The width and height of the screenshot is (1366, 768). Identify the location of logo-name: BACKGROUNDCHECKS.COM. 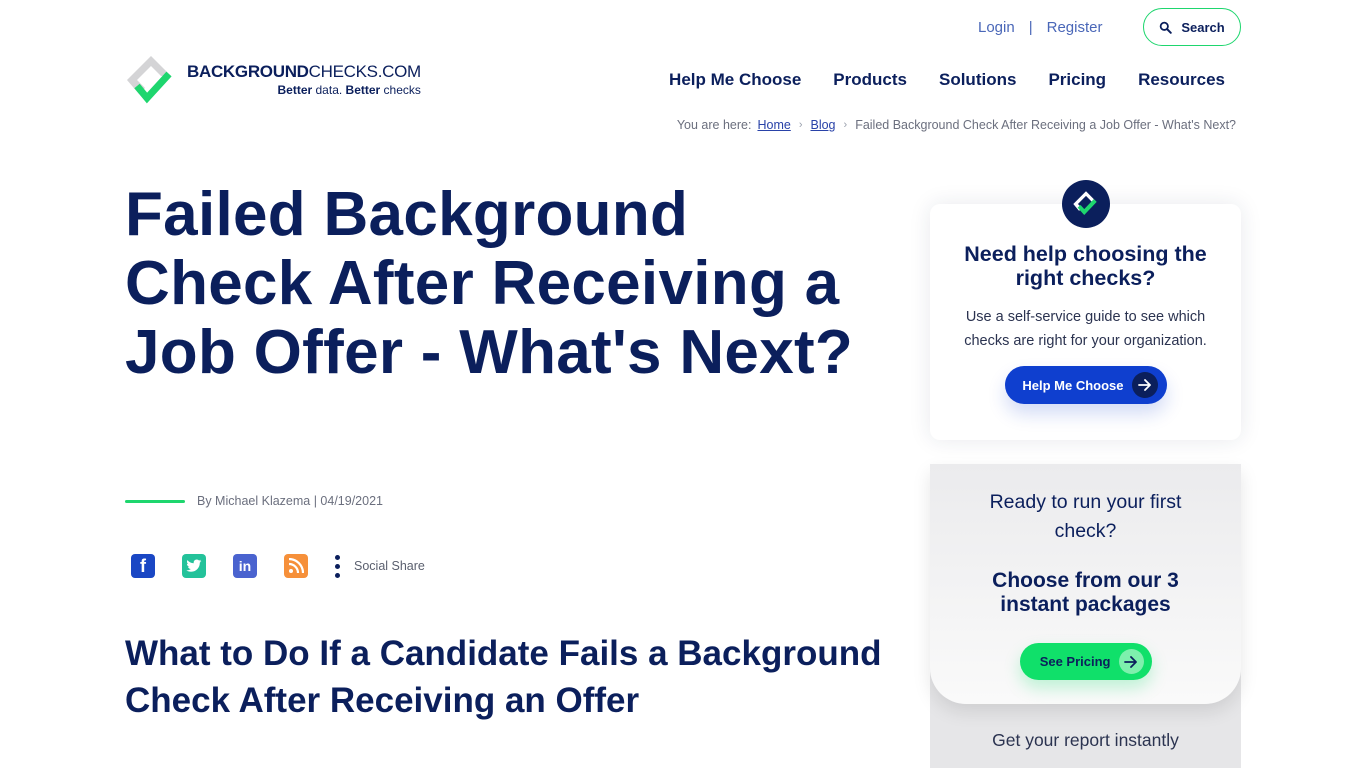
(304, 71).